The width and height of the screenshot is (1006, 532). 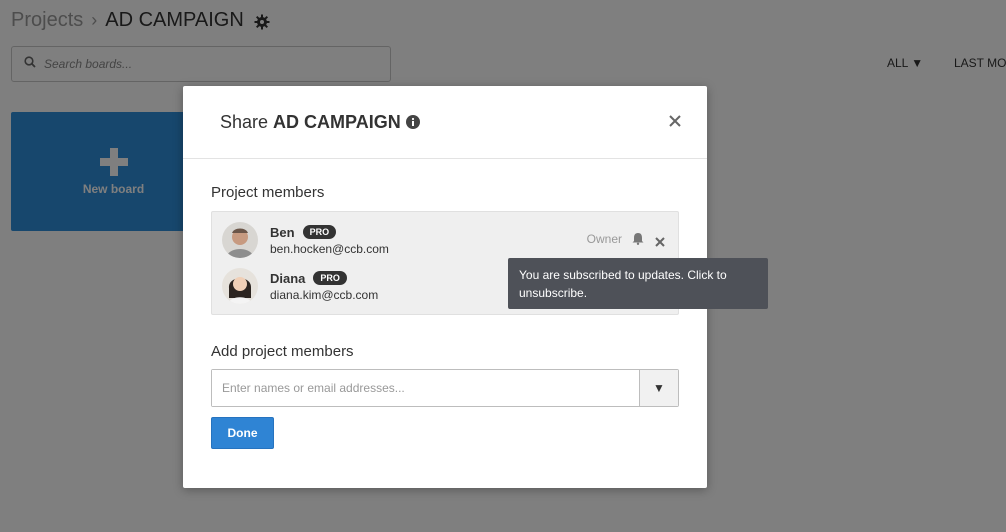 What do you see at coordinates (242, 433) in the screenshot?
I see `done-button: Done` at bounding box center [242, 433].